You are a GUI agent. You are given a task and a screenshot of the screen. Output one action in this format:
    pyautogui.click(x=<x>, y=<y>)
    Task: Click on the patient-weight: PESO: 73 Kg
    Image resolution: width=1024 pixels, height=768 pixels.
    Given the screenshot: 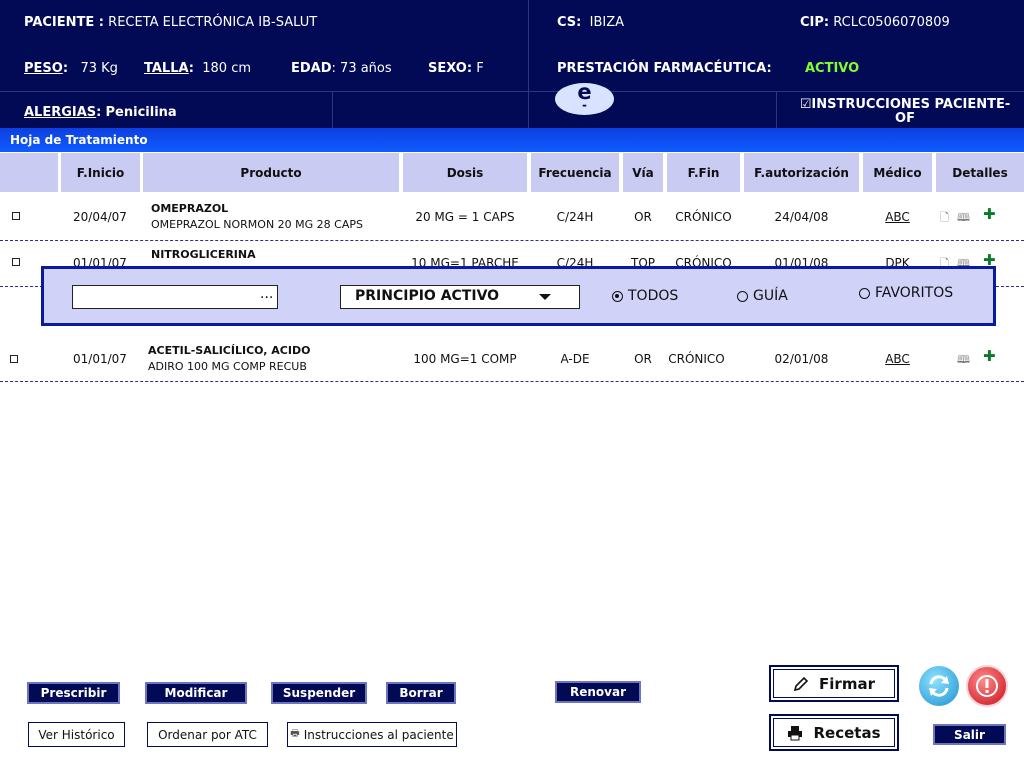 What is the action you would take?
    pyautogui.click(x=71, y=68)
    